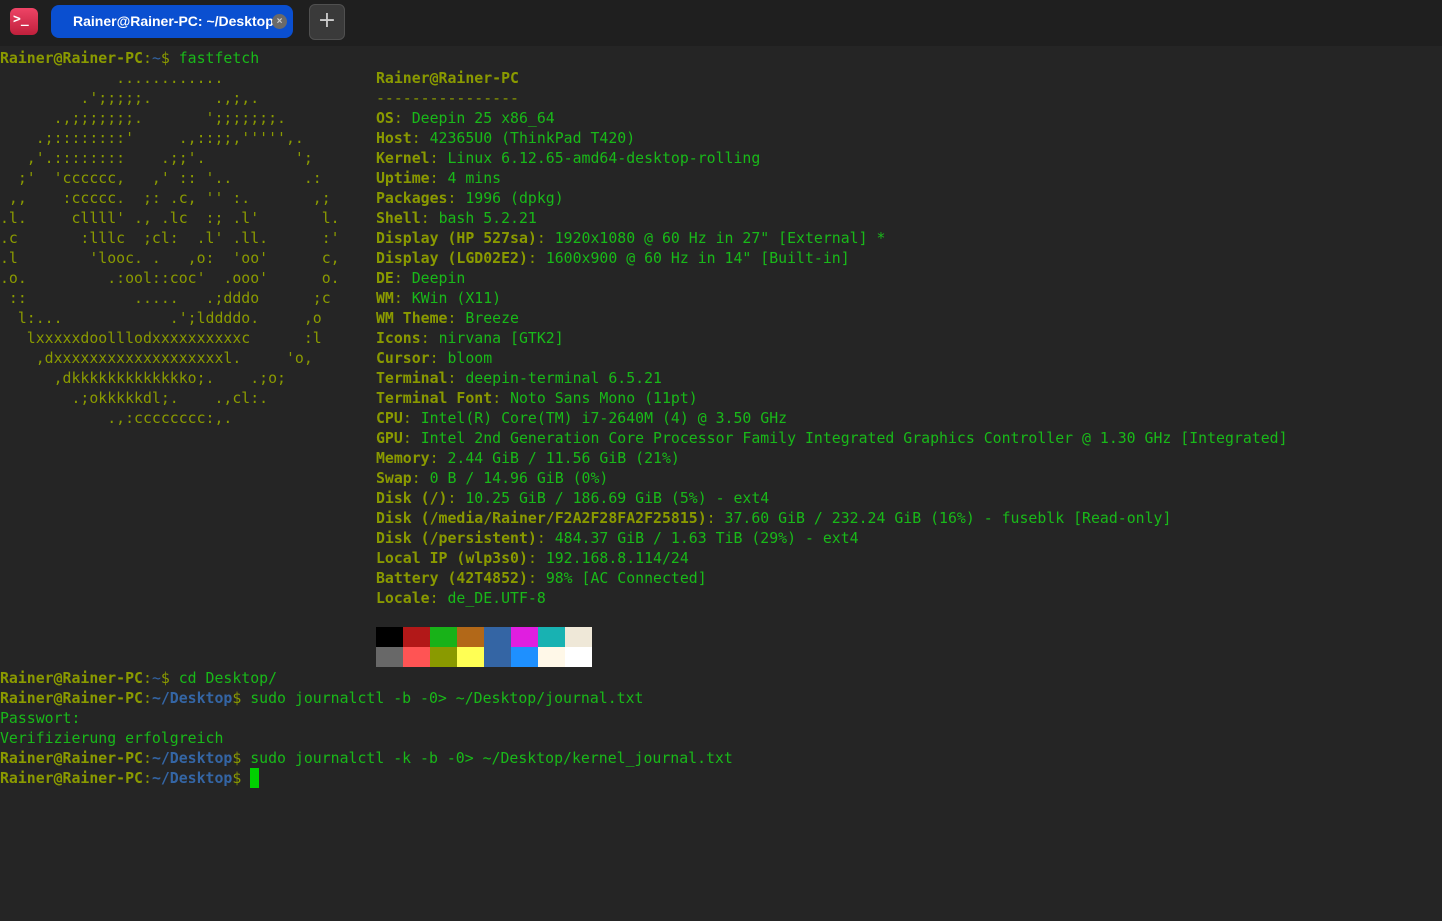 This screenshot has height=921, width=1442. I want to click on ascii-art-line: .l. cllll' ., .lc :; .l' l., so click(170, 218).